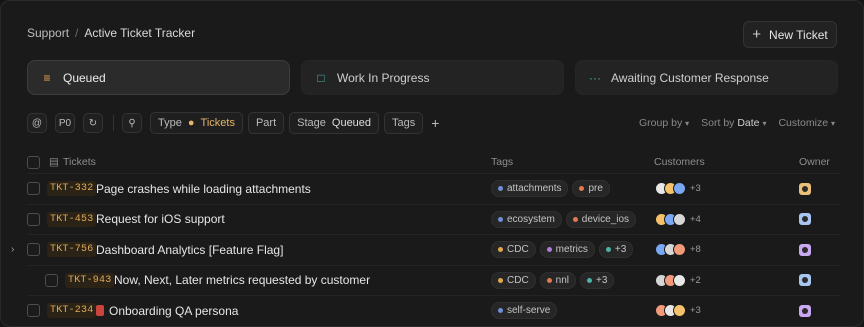 The height and width of the screenshot is (327, 864). Describe the element at coordinates (564, 219) in the screenshot. I see `ticket-tags: ecosystem device_ios` at that location.